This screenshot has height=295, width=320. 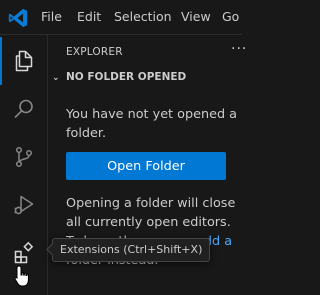 What do you see at coordinates (56, 78) in the screenshot?
I see `chevron-down-icon: ⌄` at bounding box center [56, 78].